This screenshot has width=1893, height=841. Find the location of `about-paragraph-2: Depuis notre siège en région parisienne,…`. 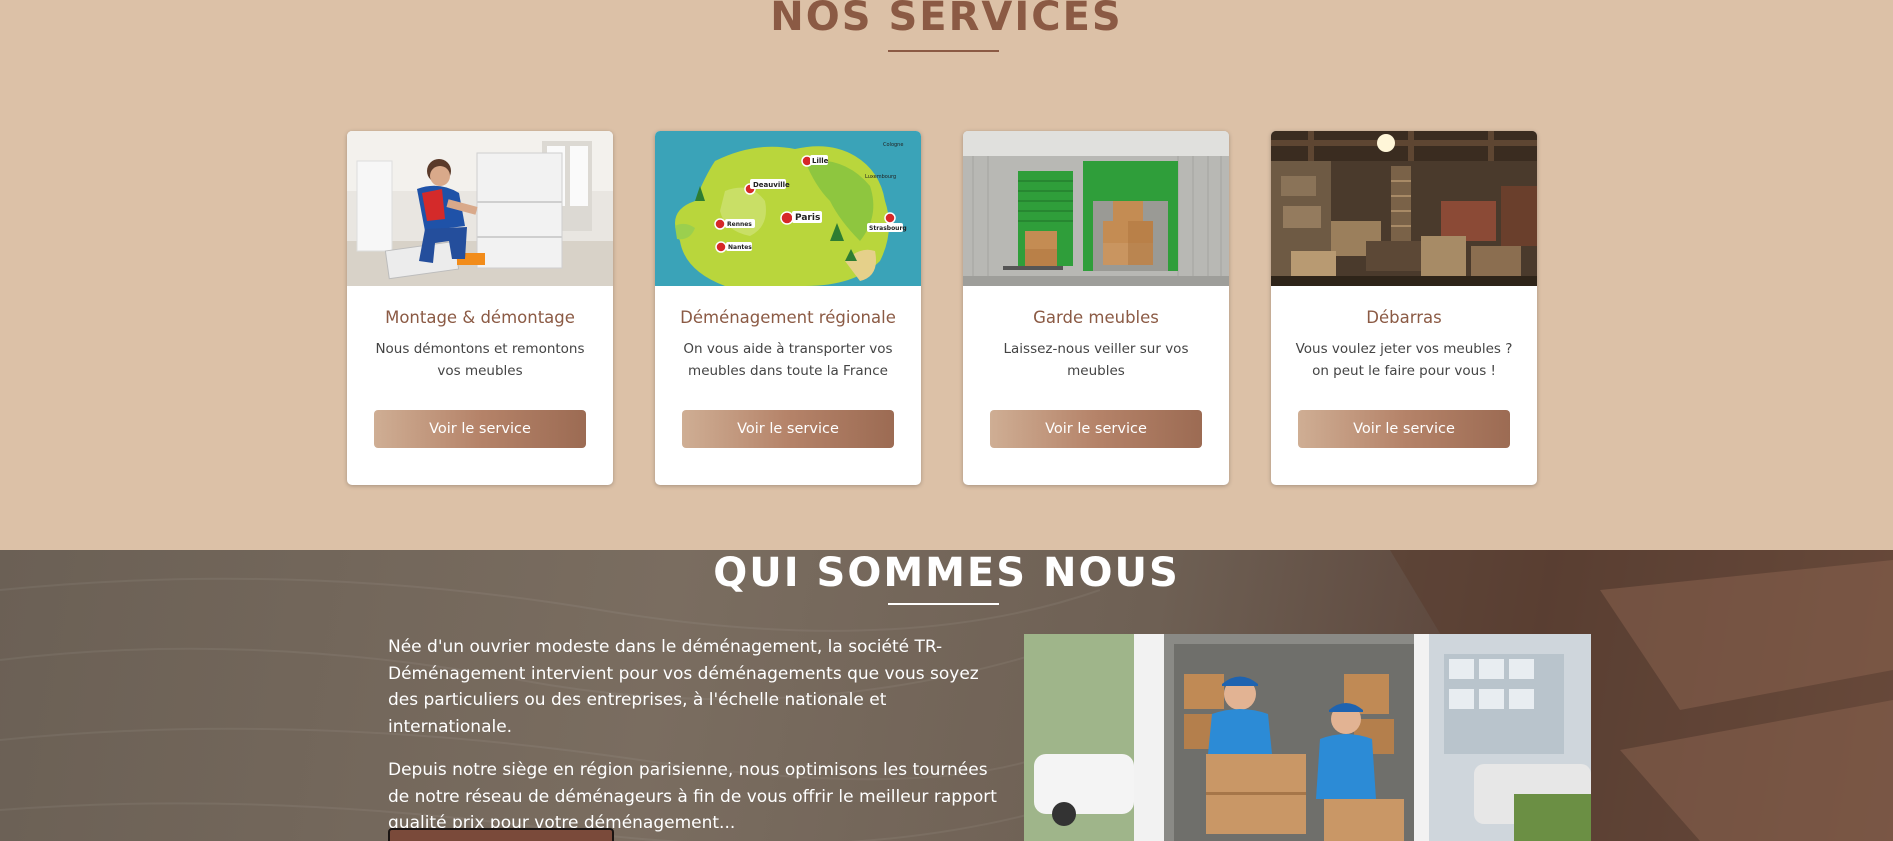

about-paragraph-2: Depuis notre siège en région parisienne,… is located at coordinates (692, 796).